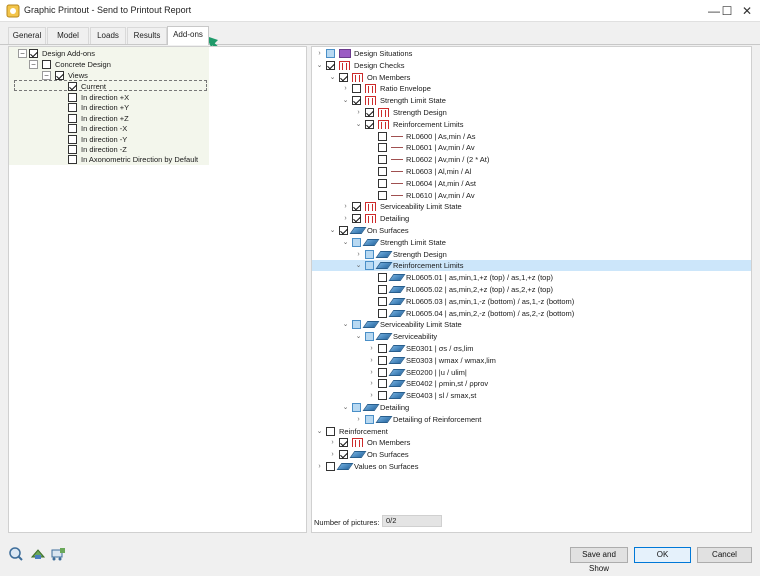 This screenshot has height=576, width=760. What do you see at coordinates (531, 88) in the screenshot?
I see `right-tree-row: › Ratio Envelope` at bounding box center [531, 88].